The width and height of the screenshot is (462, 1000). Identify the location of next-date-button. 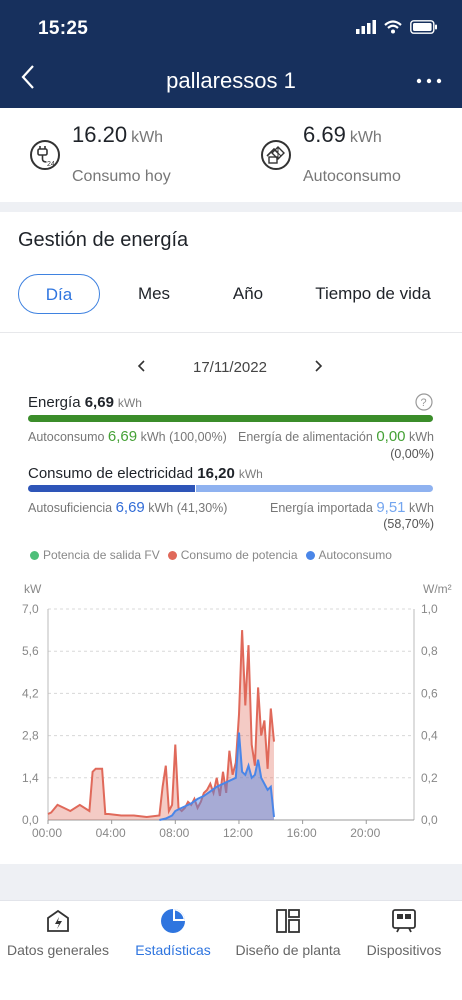
(319, 369).